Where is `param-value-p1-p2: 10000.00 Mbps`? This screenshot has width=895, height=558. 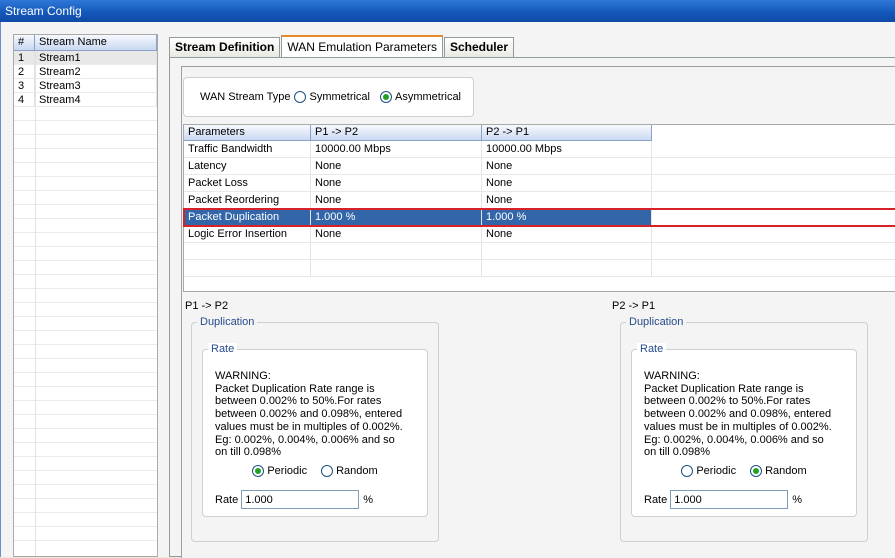
param-value-p1-p2: 10000.00 Mbps is located at coordinates (396, 149).